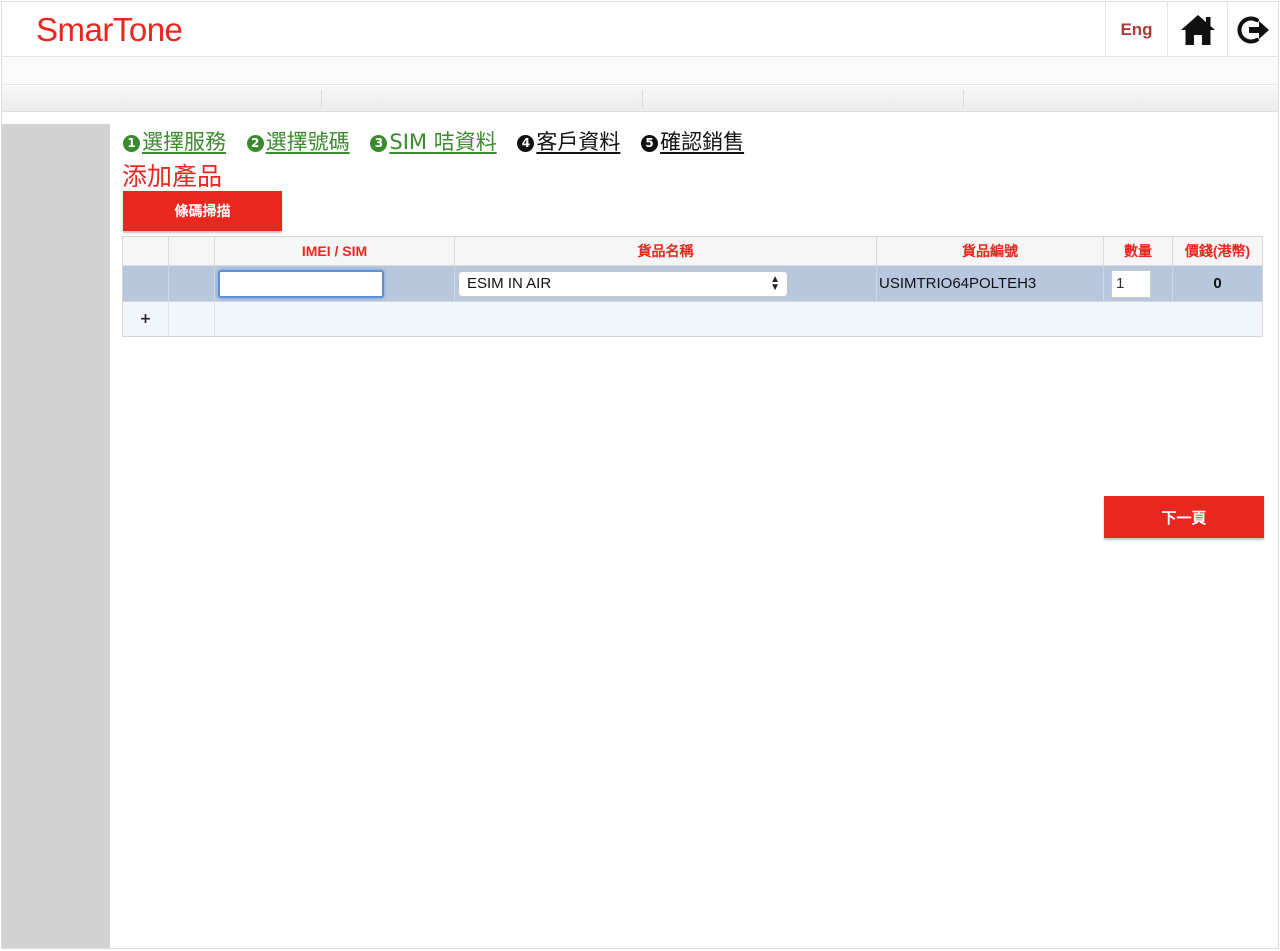  I want to click on price-value: 0, so click(1217, 283).